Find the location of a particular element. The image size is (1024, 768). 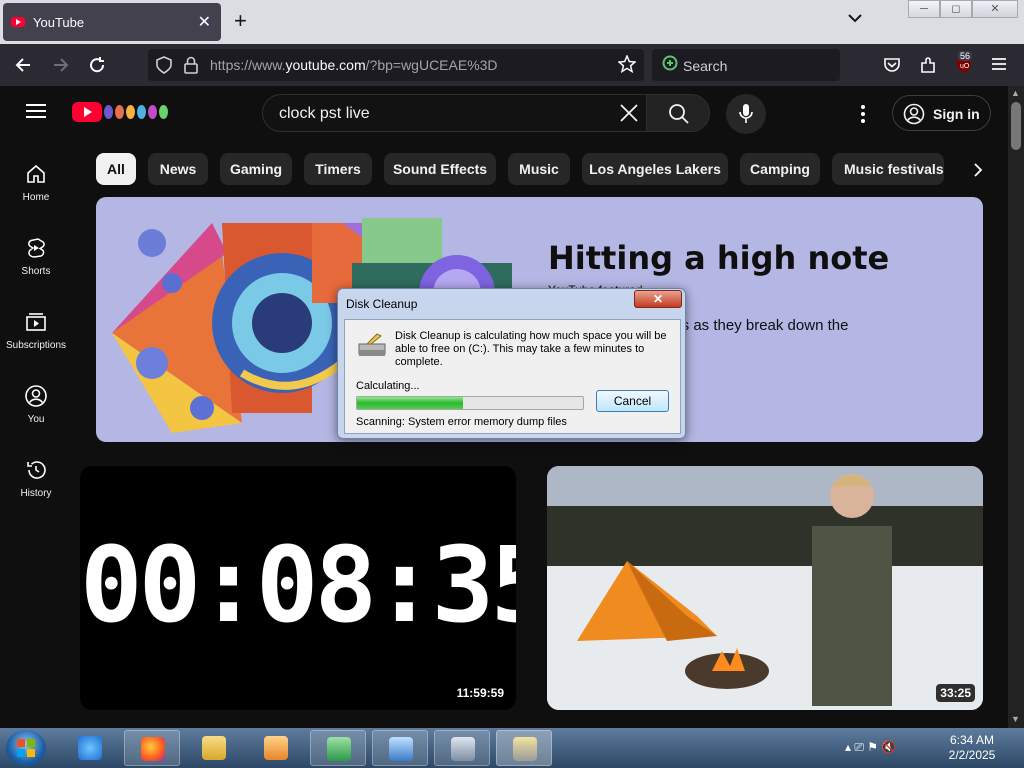

sidebar-item-you: You is located at coordinates (36, 404).